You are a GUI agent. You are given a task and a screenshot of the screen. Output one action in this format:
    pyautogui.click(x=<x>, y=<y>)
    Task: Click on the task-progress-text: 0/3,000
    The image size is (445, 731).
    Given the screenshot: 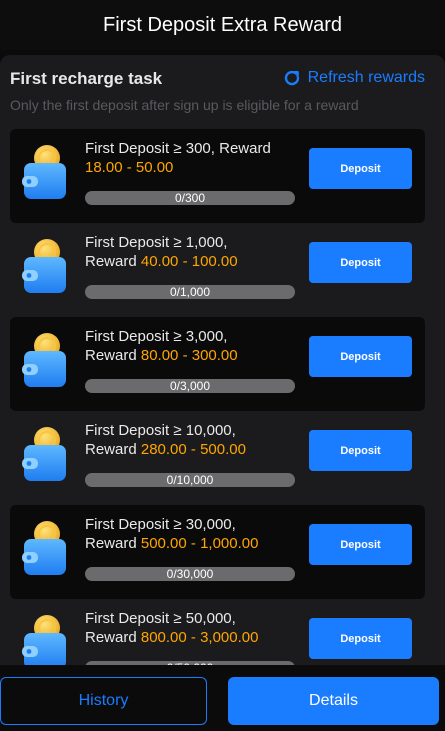 What is the action you would take?
    pyautogui.click(x=190, y=386)
    